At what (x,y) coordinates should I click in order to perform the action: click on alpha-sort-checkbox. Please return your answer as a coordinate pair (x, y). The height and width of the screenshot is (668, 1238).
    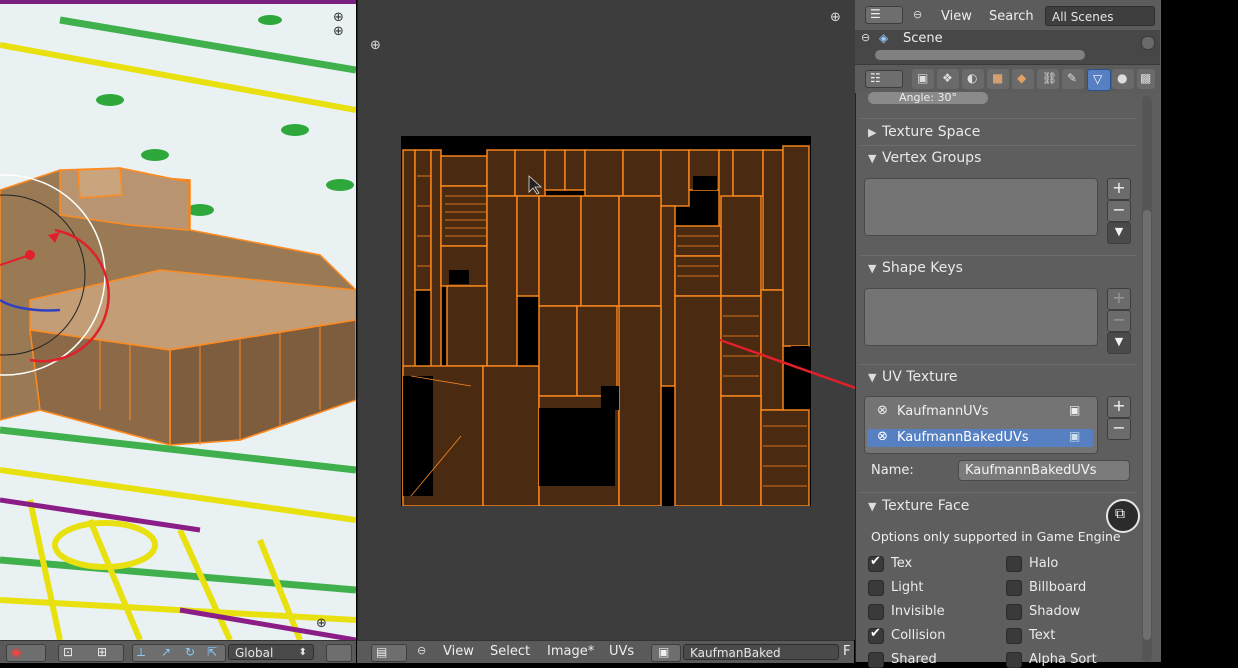
    Looking at the image, I should click on (1014, 660).